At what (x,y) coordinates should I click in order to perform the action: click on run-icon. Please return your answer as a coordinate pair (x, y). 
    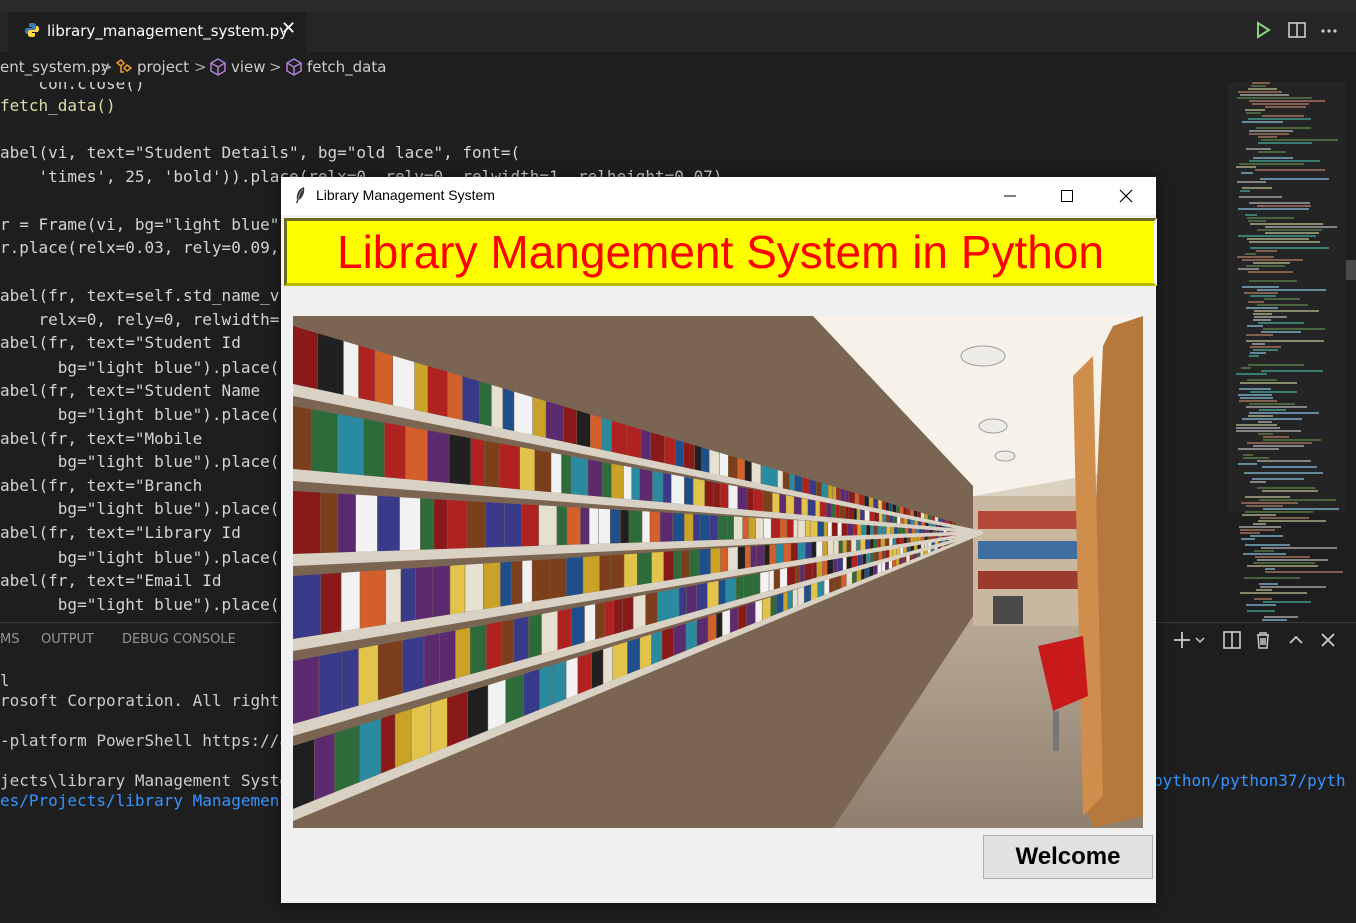
    Looking at the image, I should click on (1263, 30).